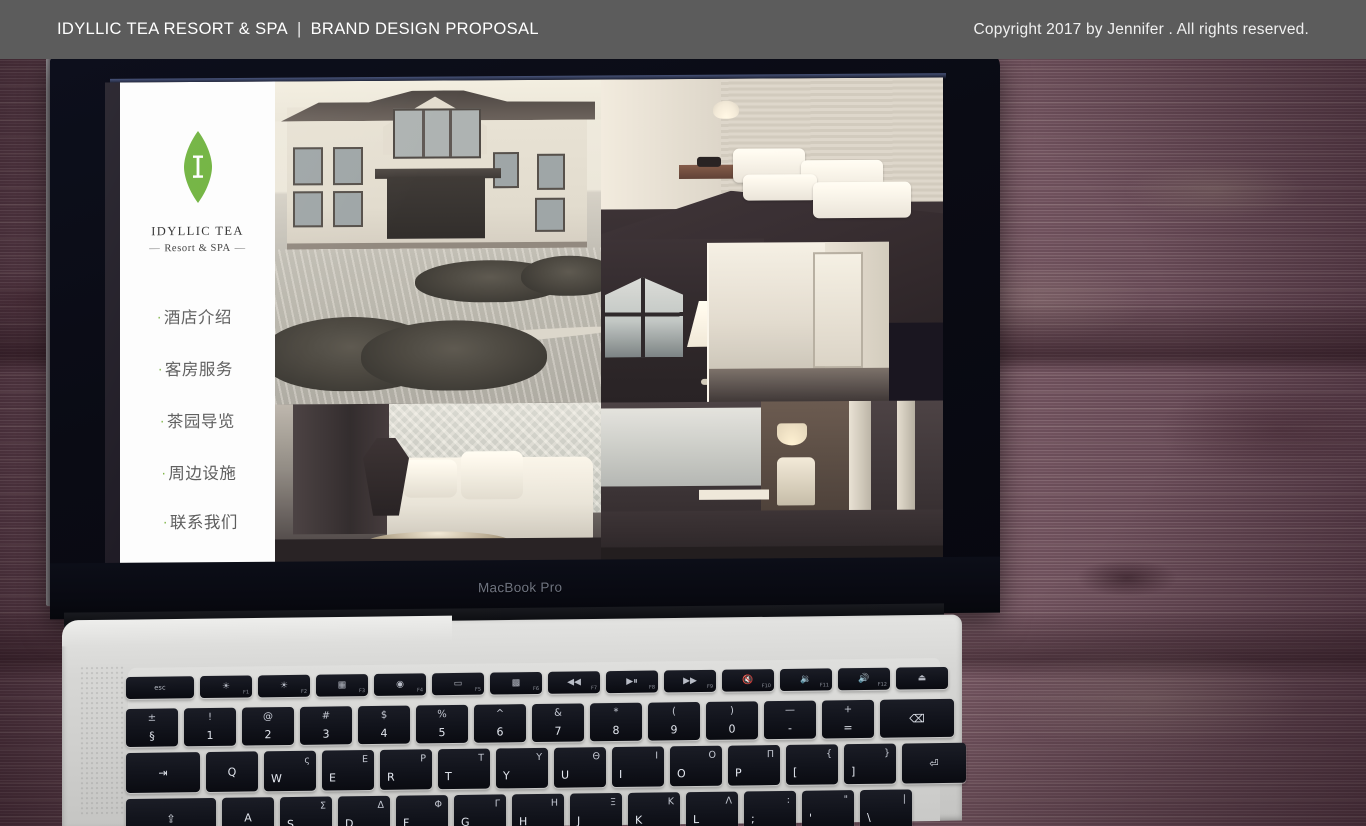 This screenshot has width=1366, height=826. I want to click on key-0: ) 0, so click(732, 720).